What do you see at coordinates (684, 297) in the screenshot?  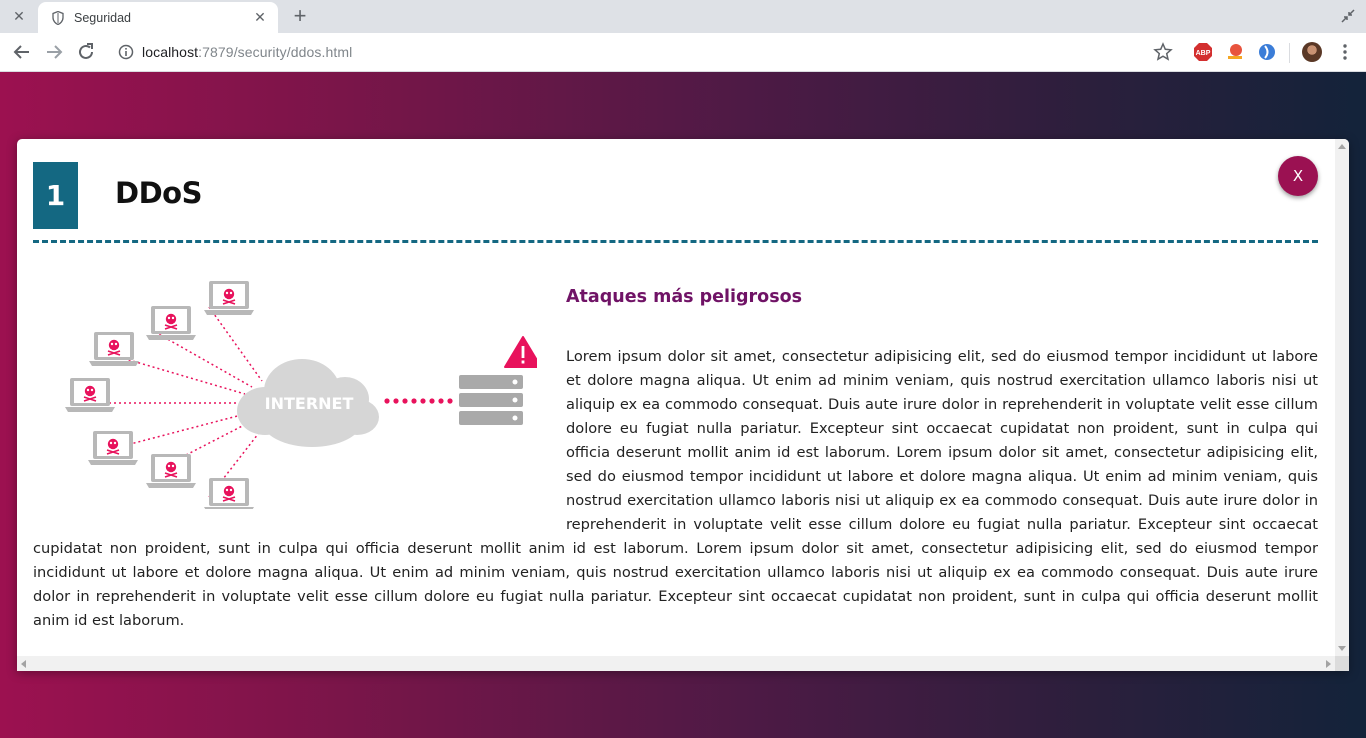 I see `section-subtitle: Ataques más peligrosos` at bounding box center [684, 297].